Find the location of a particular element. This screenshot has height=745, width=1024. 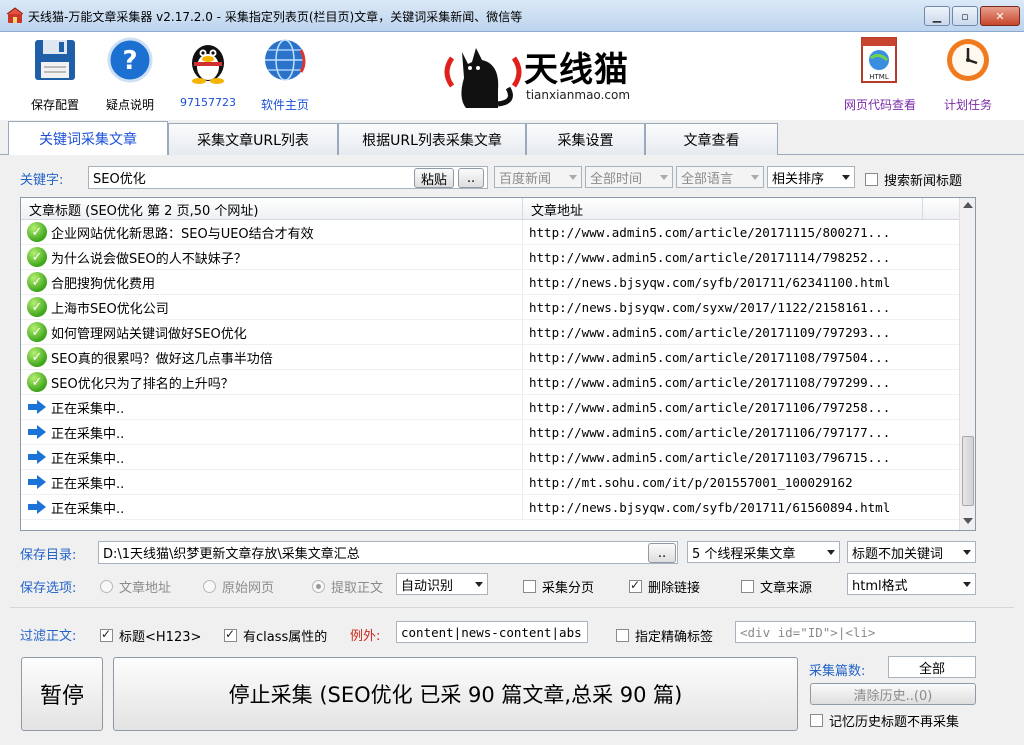

search-title-option: 搜索新闻标题 is located at coordinates (913, 179).